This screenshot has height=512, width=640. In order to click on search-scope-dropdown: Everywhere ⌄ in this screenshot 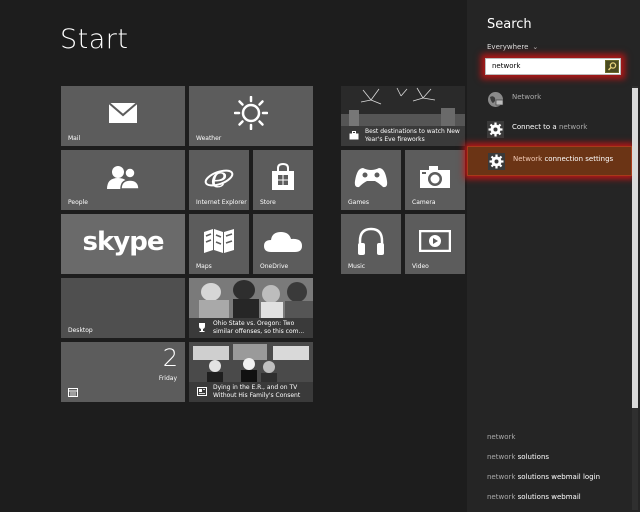, I will do `click(512, 47)`.